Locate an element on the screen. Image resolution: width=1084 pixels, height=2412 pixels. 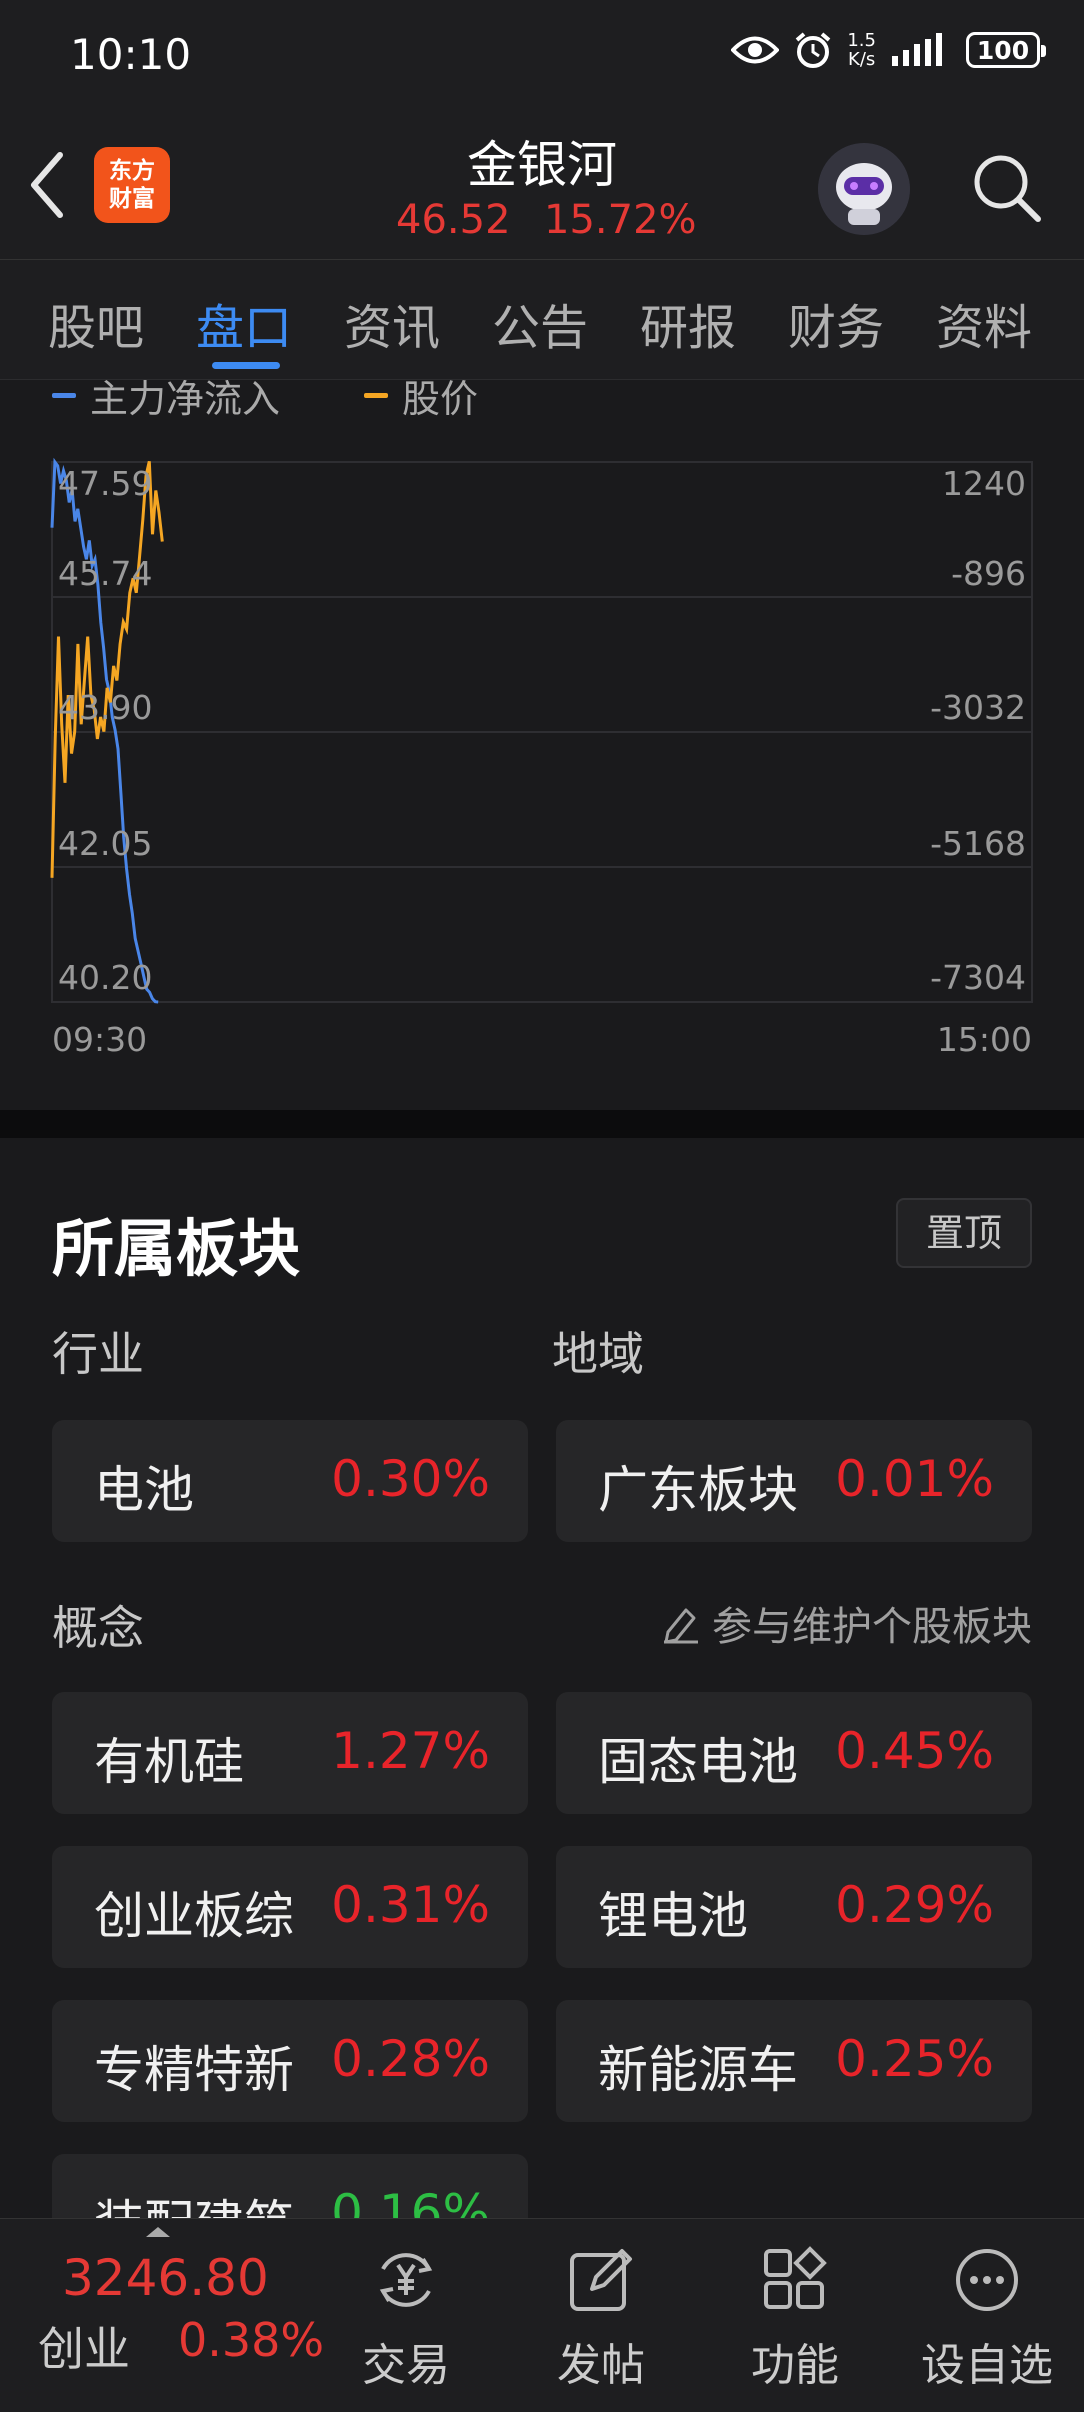
sector-card-region: 广东板块 0.01% is located at coordinates (794, 1481).